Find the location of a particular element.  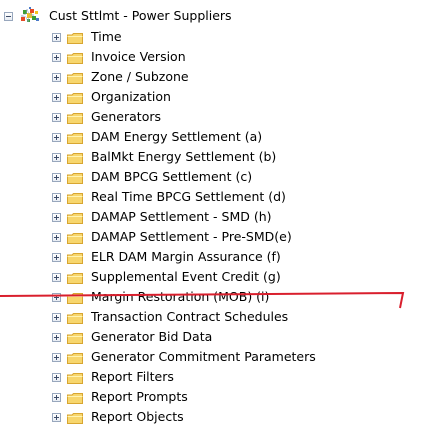

tree-node-folder: Report Prompts is located at coordinates (120, 397).